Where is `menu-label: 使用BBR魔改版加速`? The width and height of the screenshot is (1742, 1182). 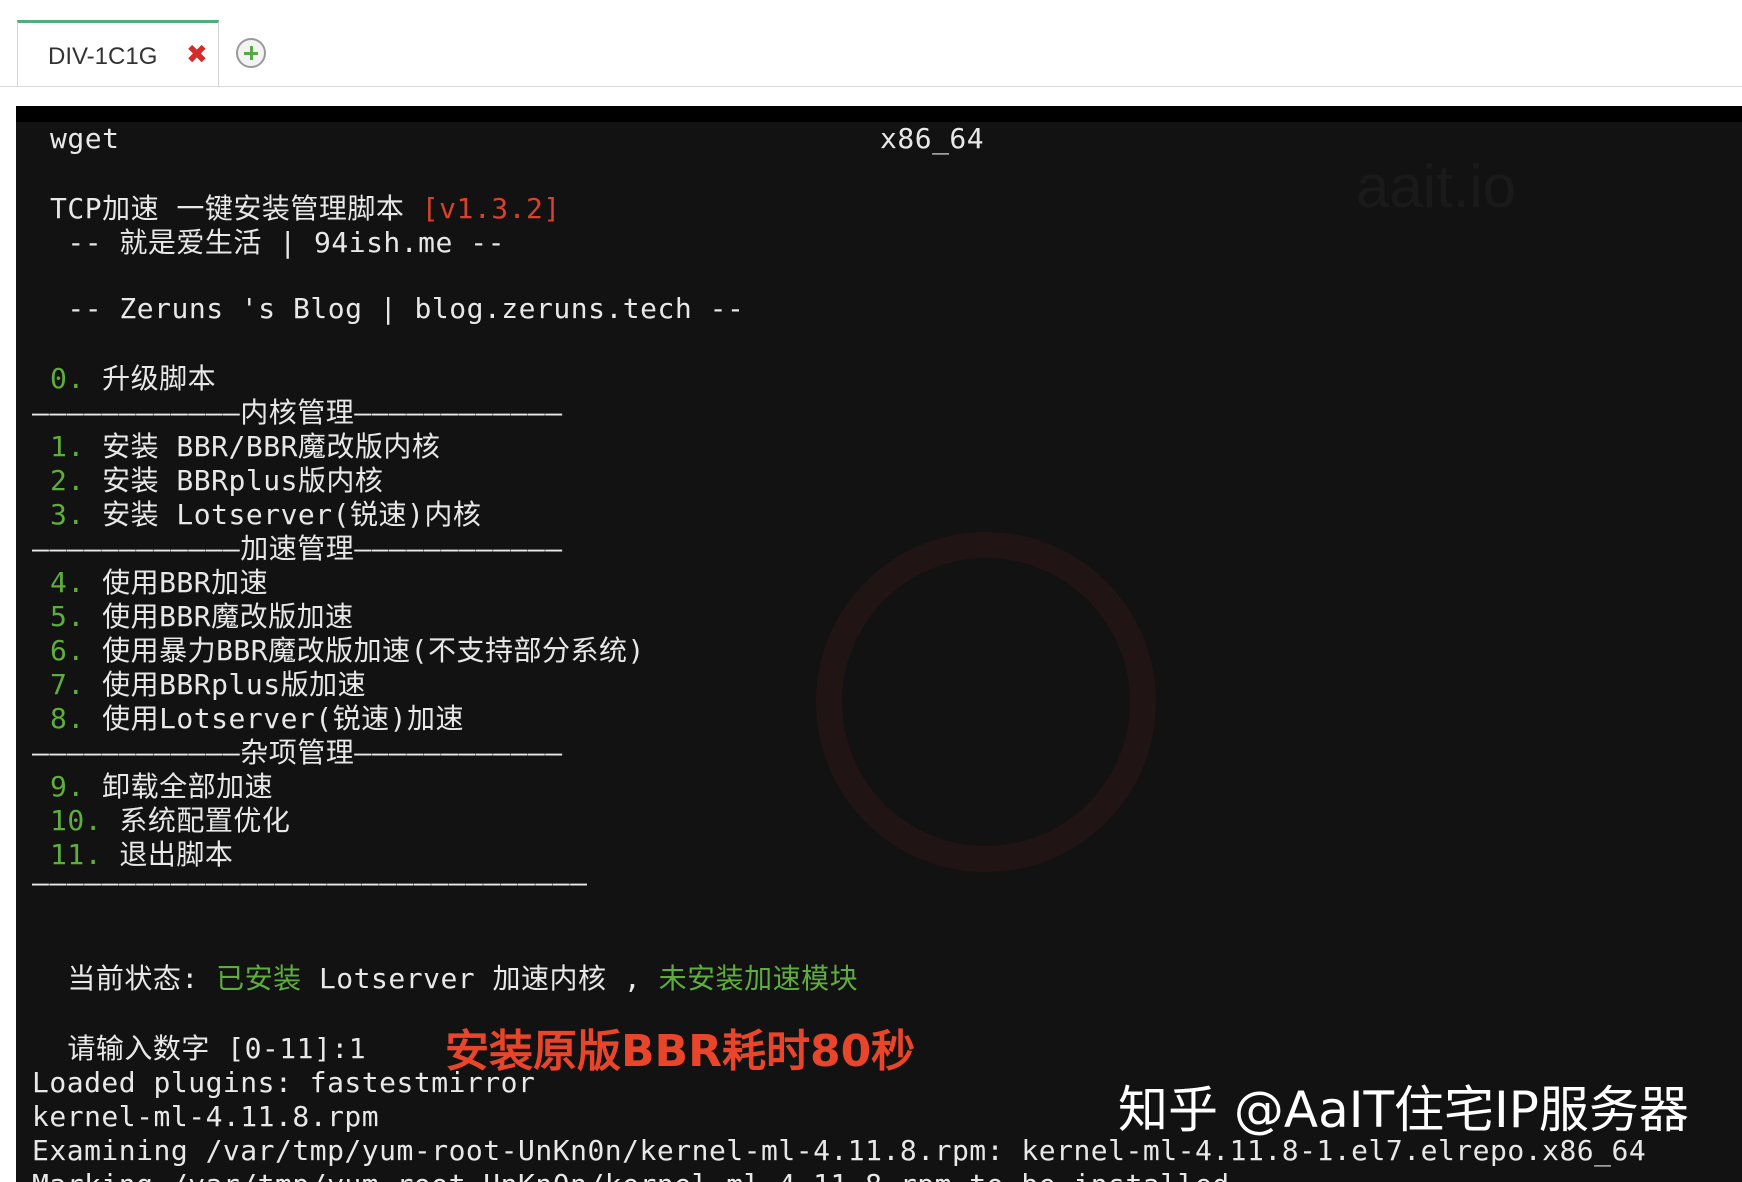
menu-label: 使用BBR魔改版加速 is located at coordinates (219, 616).